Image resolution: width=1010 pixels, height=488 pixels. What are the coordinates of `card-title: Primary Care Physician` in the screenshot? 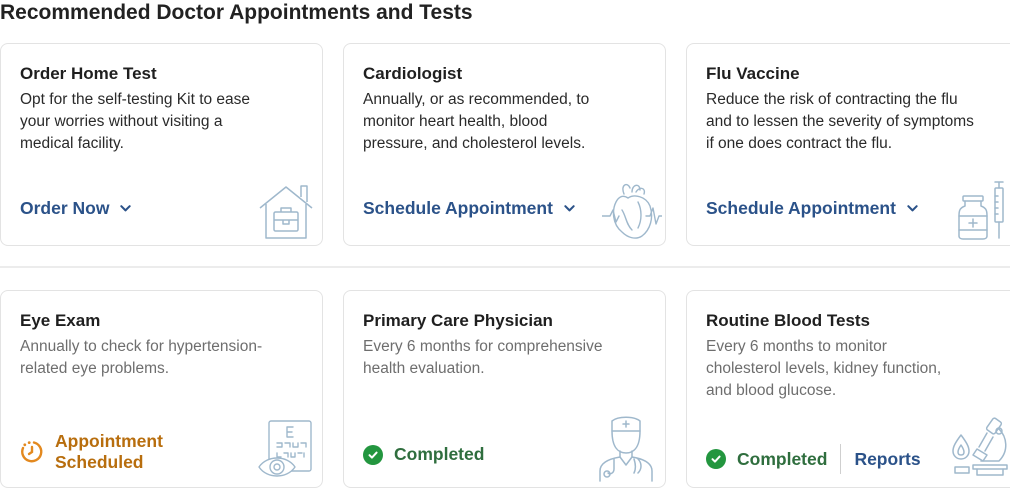 It's located at (458, 320).